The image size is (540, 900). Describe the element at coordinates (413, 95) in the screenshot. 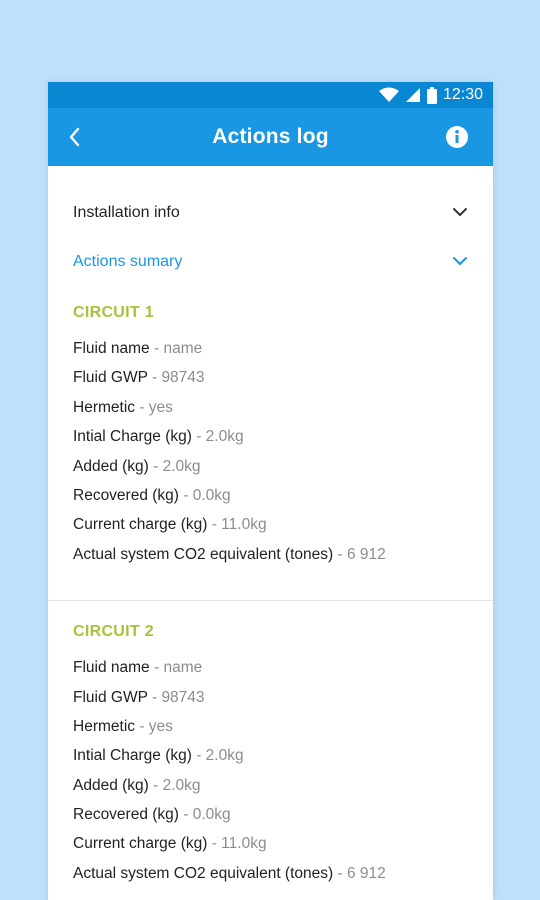

I see `signal-icon` at that location.